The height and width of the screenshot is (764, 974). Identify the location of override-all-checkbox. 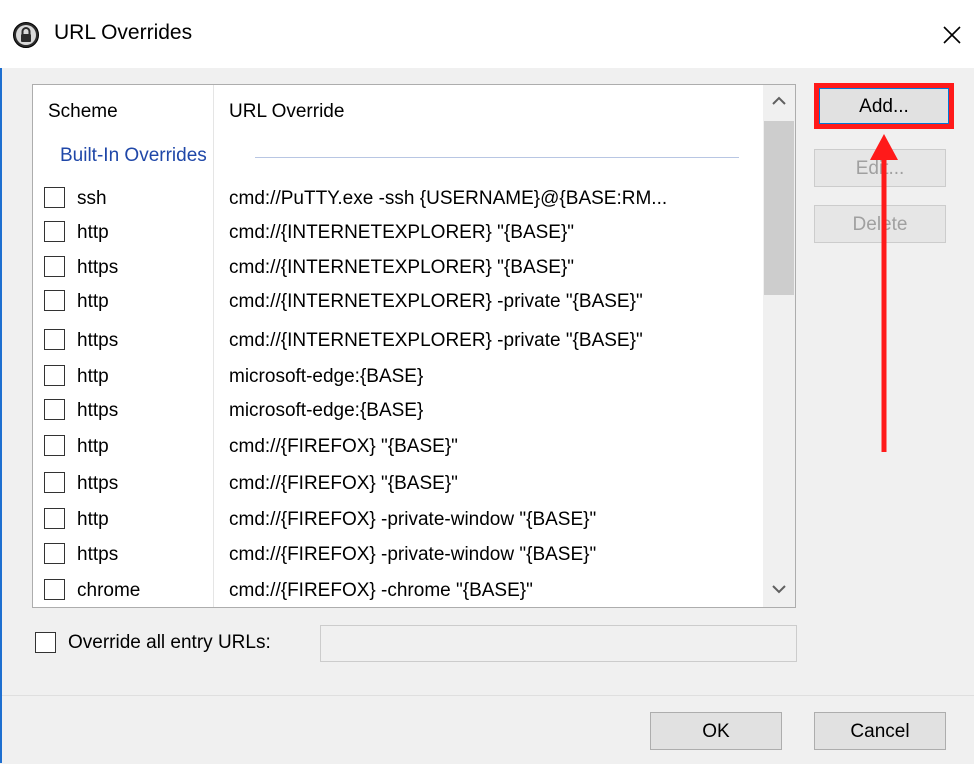
(45, 642).